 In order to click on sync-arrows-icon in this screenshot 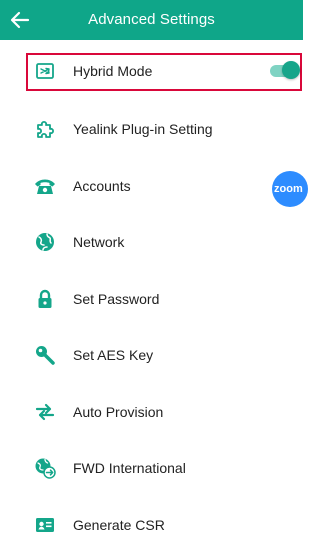, I will do `click(45, 412)`.